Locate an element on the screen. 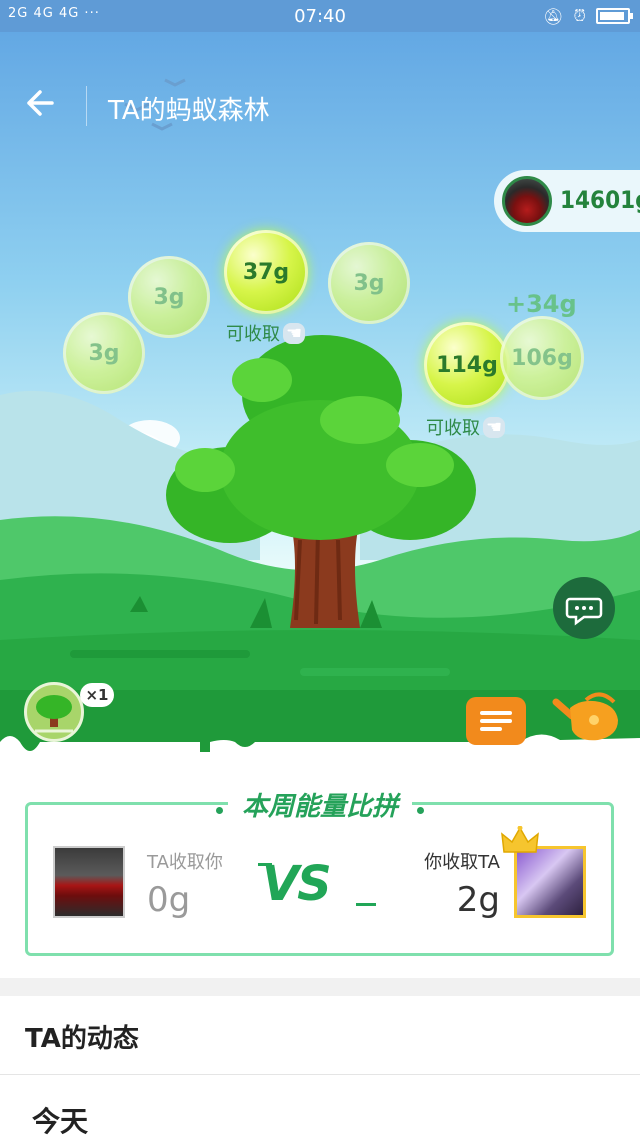 The width and height of the screenshot is (640, 1138). my-energy-pill: 14601g is located at coordinates (567, 201).